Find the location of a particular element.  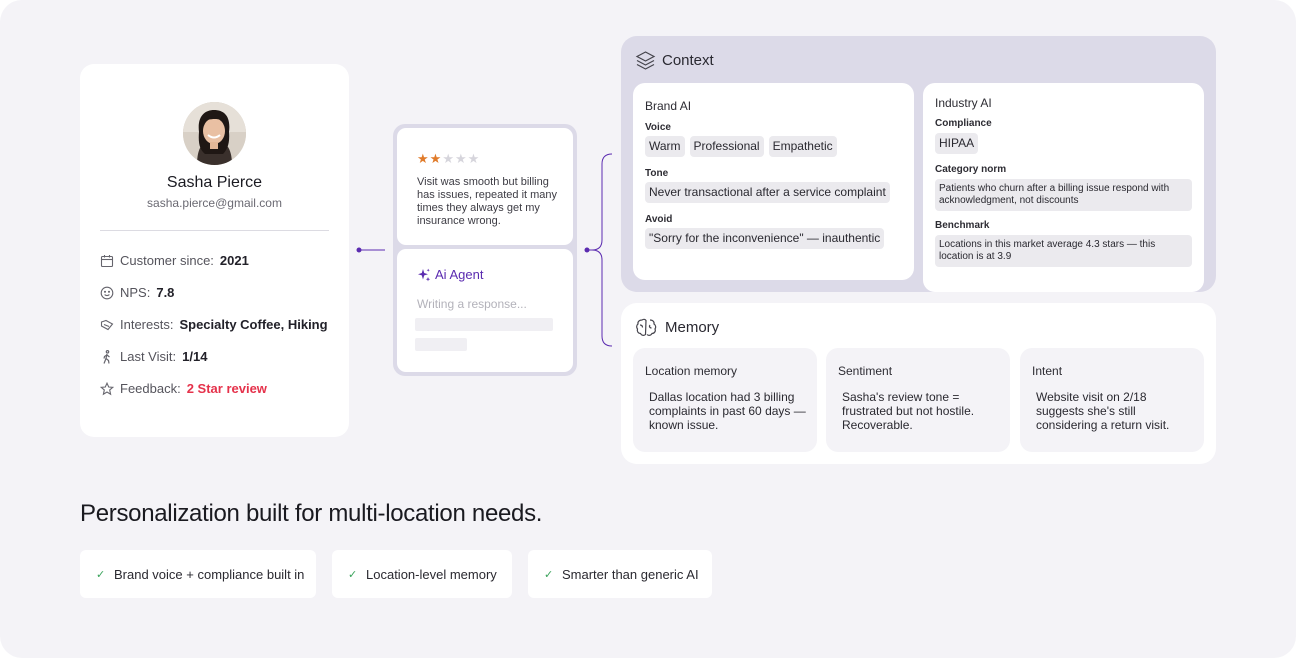

star-rating: ★★★★★ is located at coordinates (448, 159).